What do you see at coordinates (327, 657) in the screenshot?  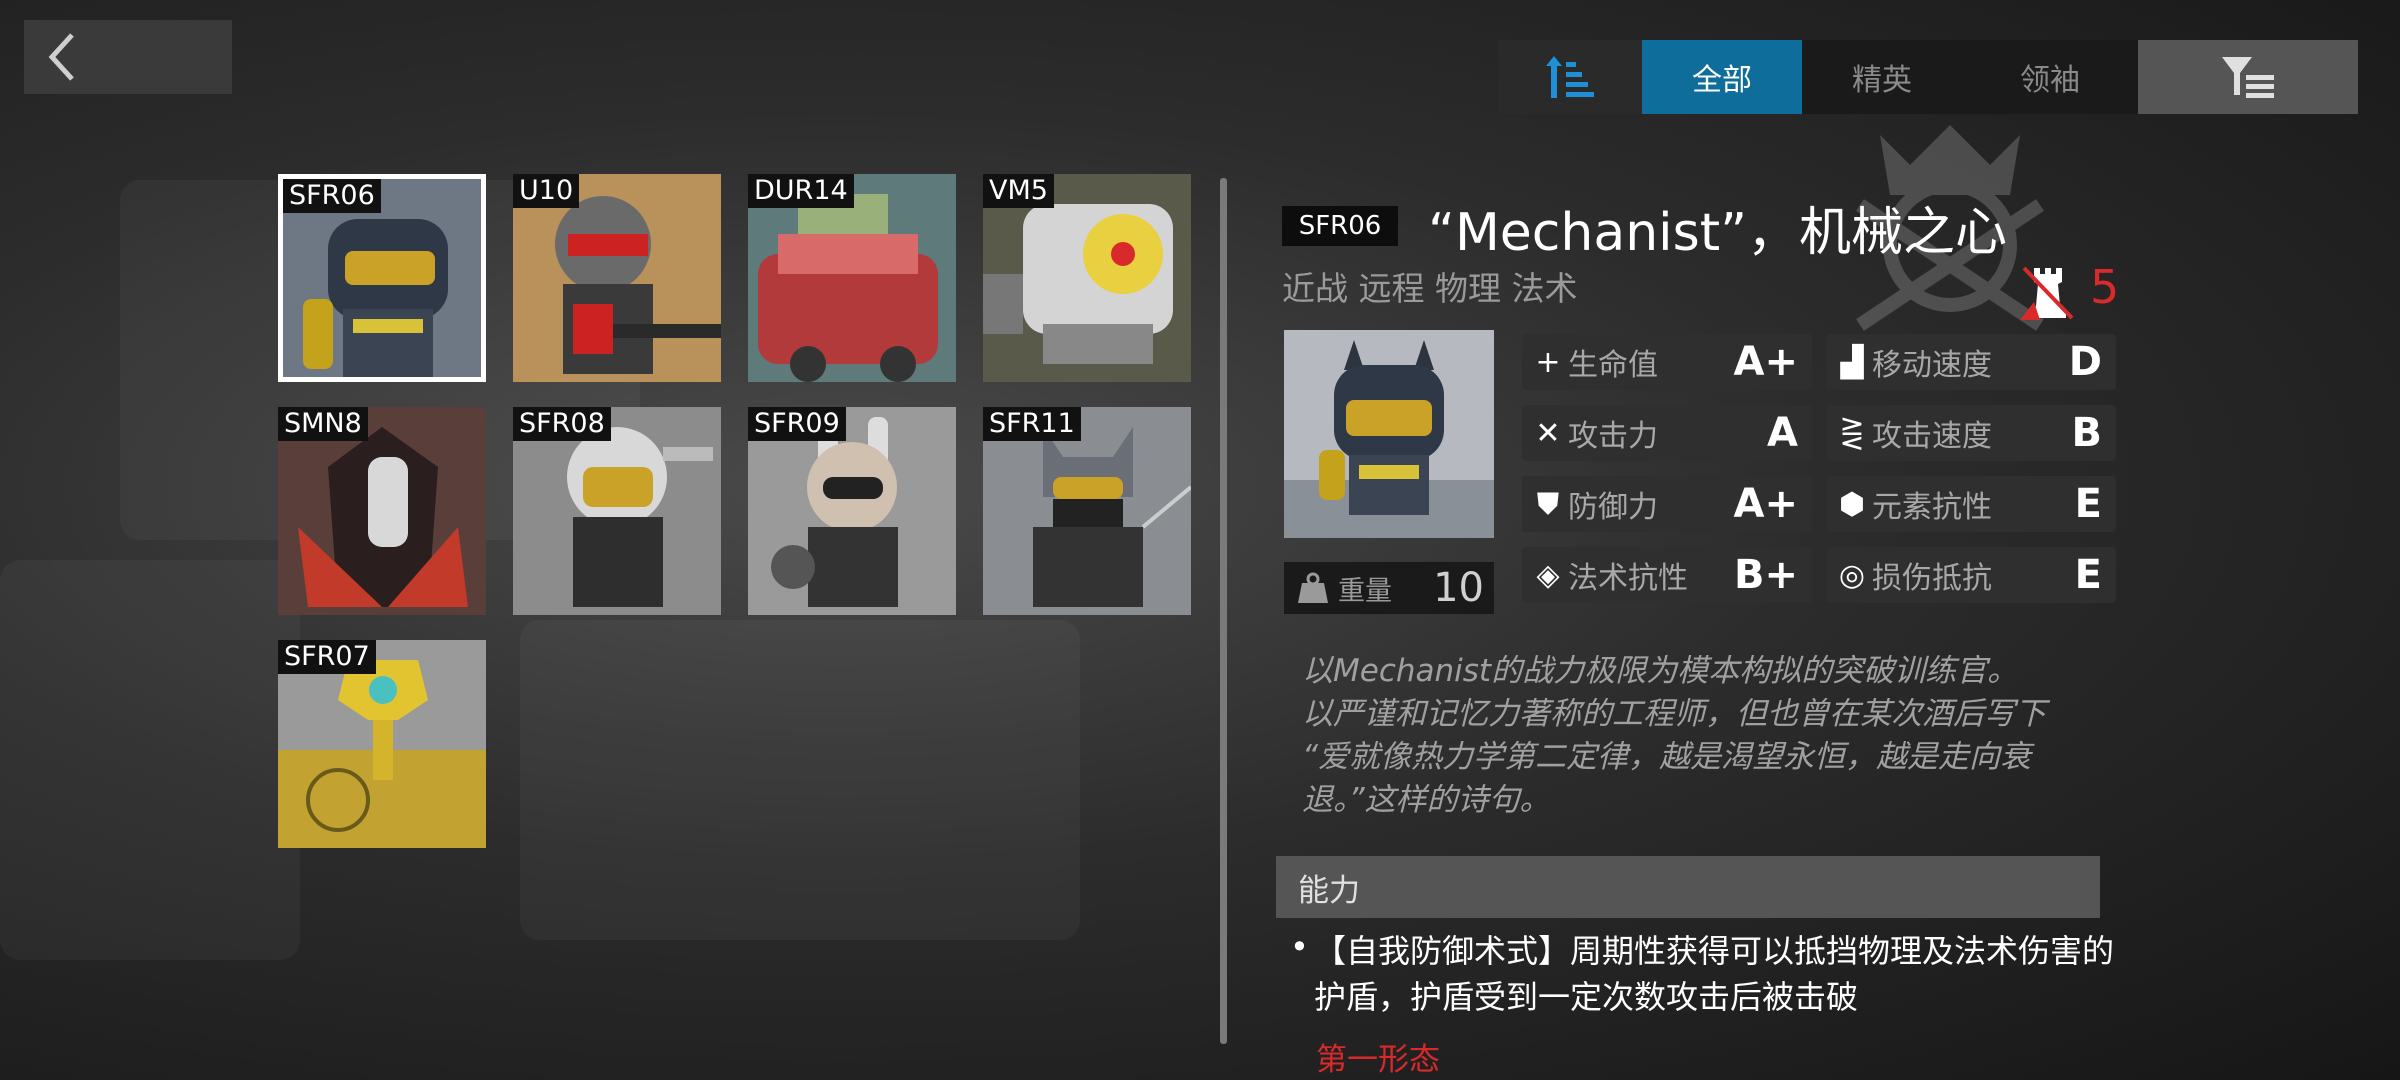 I see `unit-card-code: SFR07` at bounding box center [327, 657].